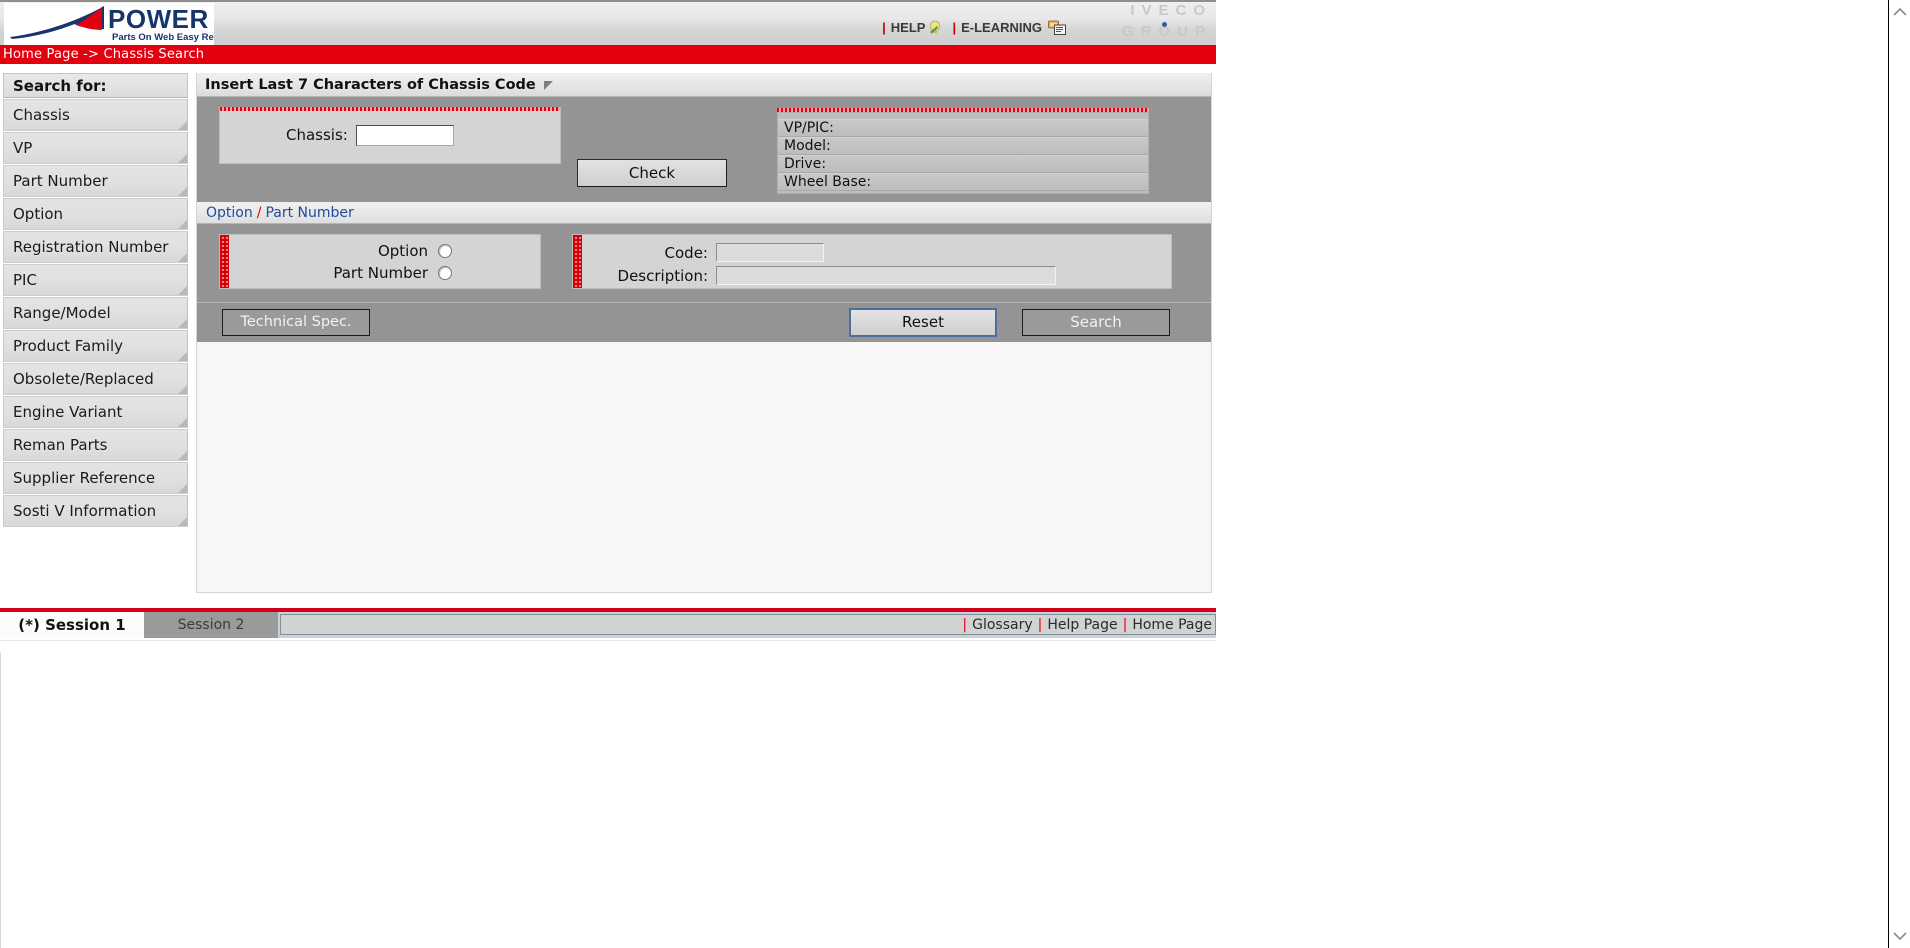 This screenshot has width=1910, height=948. Describe the element at coordinates (95, 115) in the screenshot. I see `sidebar-item-chassis: Chassis` at that location.